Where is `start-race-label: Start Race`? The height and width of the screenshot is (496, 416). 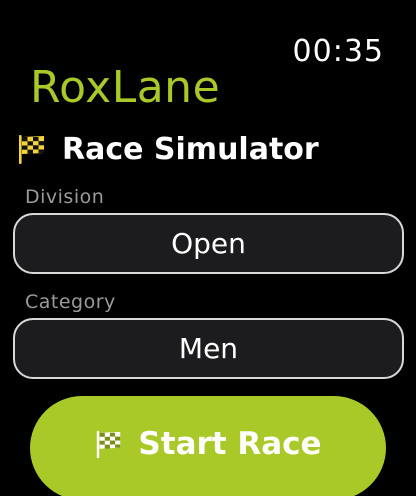
start-race-label: Start Race is located at coordinates (230, 444).